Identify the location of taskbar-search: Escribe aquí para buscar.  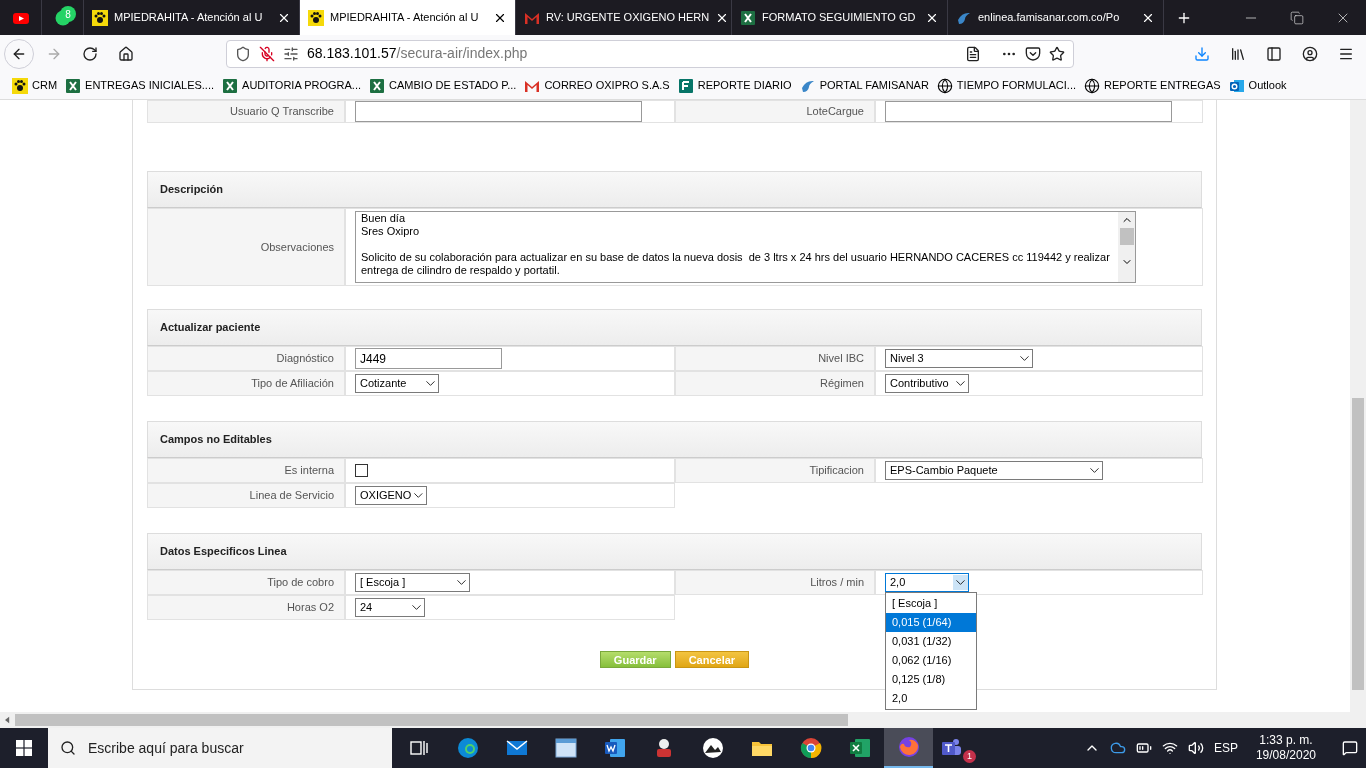
(220, 748).